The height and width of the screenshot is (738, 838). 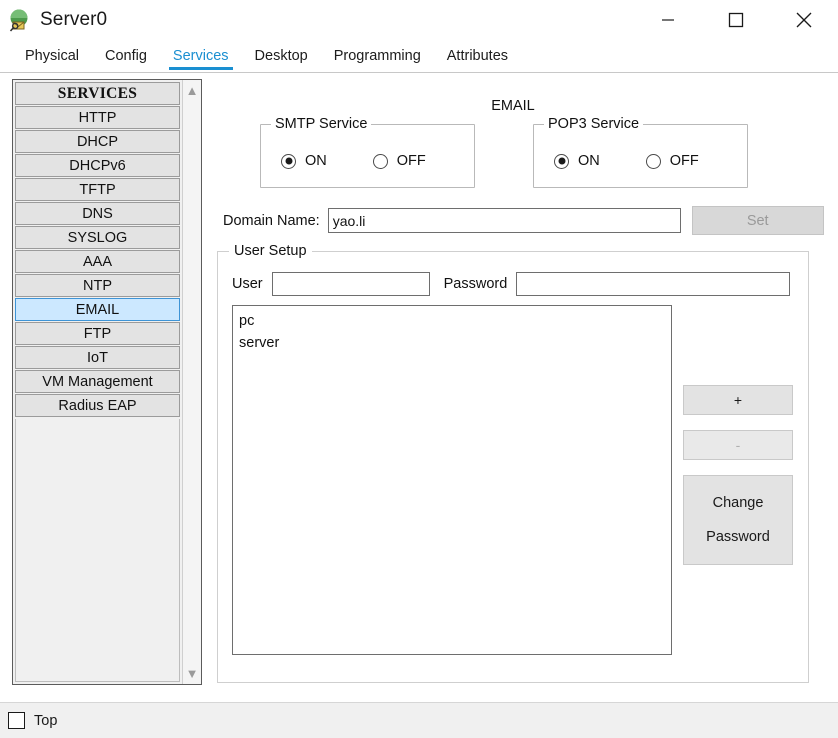 What do you see at coordinates (97, 405) in the screenshot?
I see `sidebar-item-radius-eap: Radius EAP` at bounding box center [97, 405].